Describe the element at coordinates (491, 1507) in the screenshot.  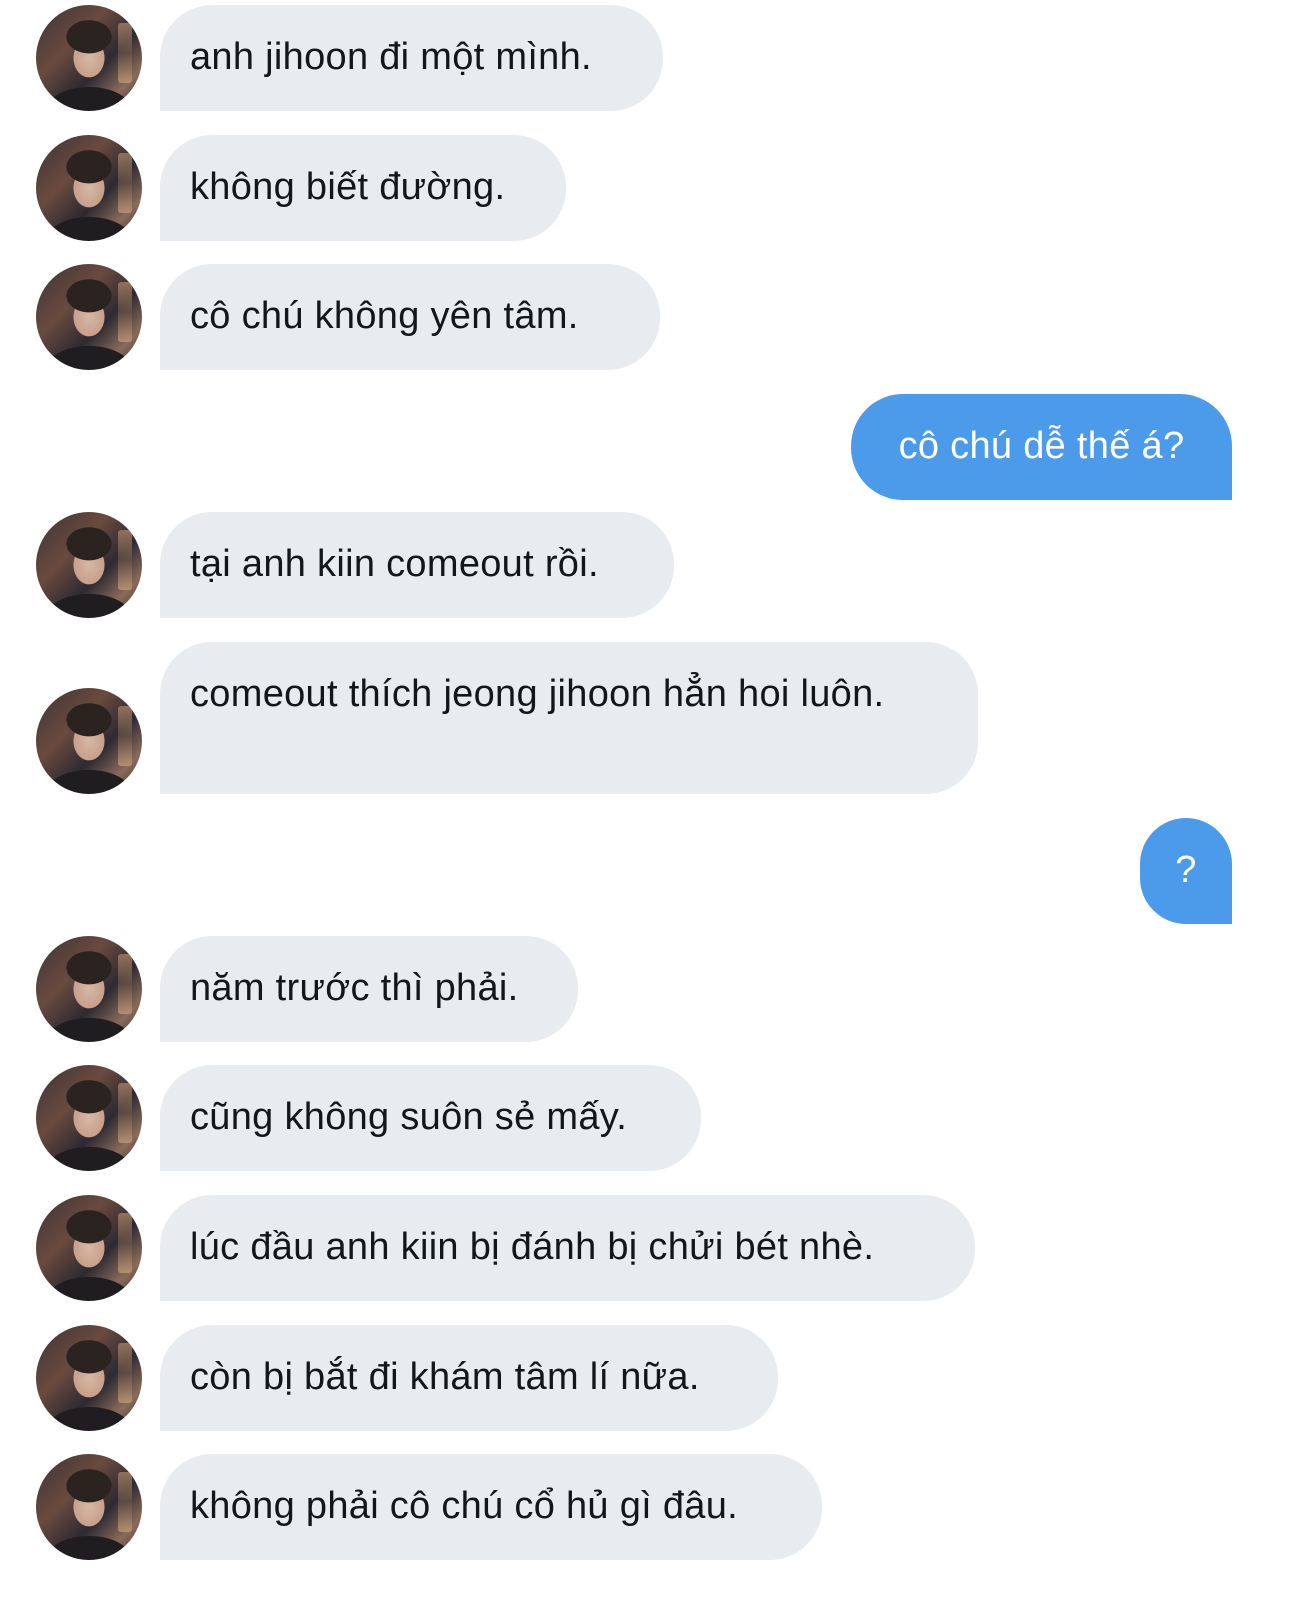
I see `message-bubble-incoming: không phải cô chú cổ hủ gì đâu.` at that location.